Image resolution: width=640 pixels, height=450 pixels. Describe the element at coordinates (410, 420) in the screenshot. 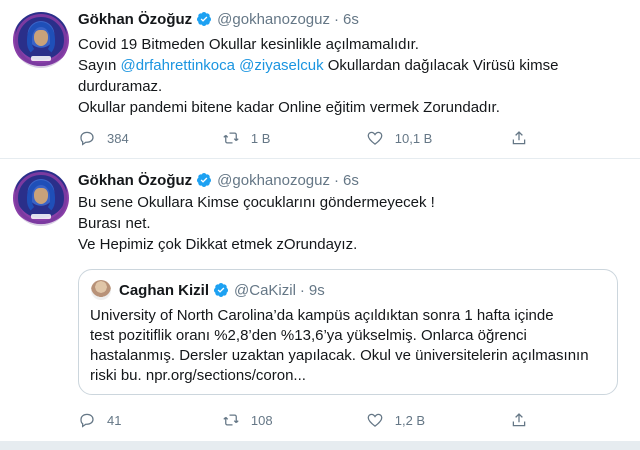

I see `like-count: 1,2 B` at that location.